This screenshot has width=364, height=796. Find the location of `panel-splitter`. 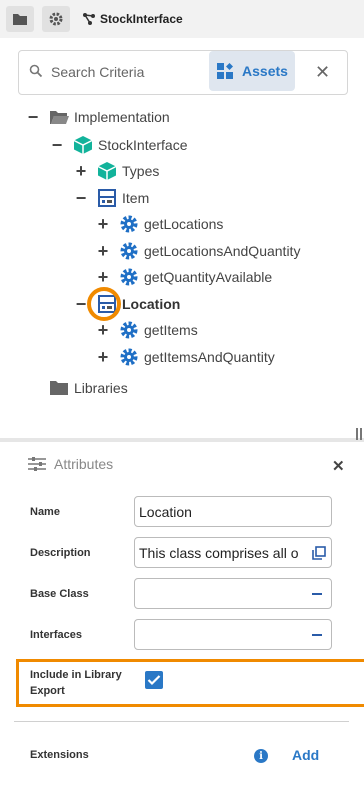

panel-splitter is located at coordinates (182, 440).